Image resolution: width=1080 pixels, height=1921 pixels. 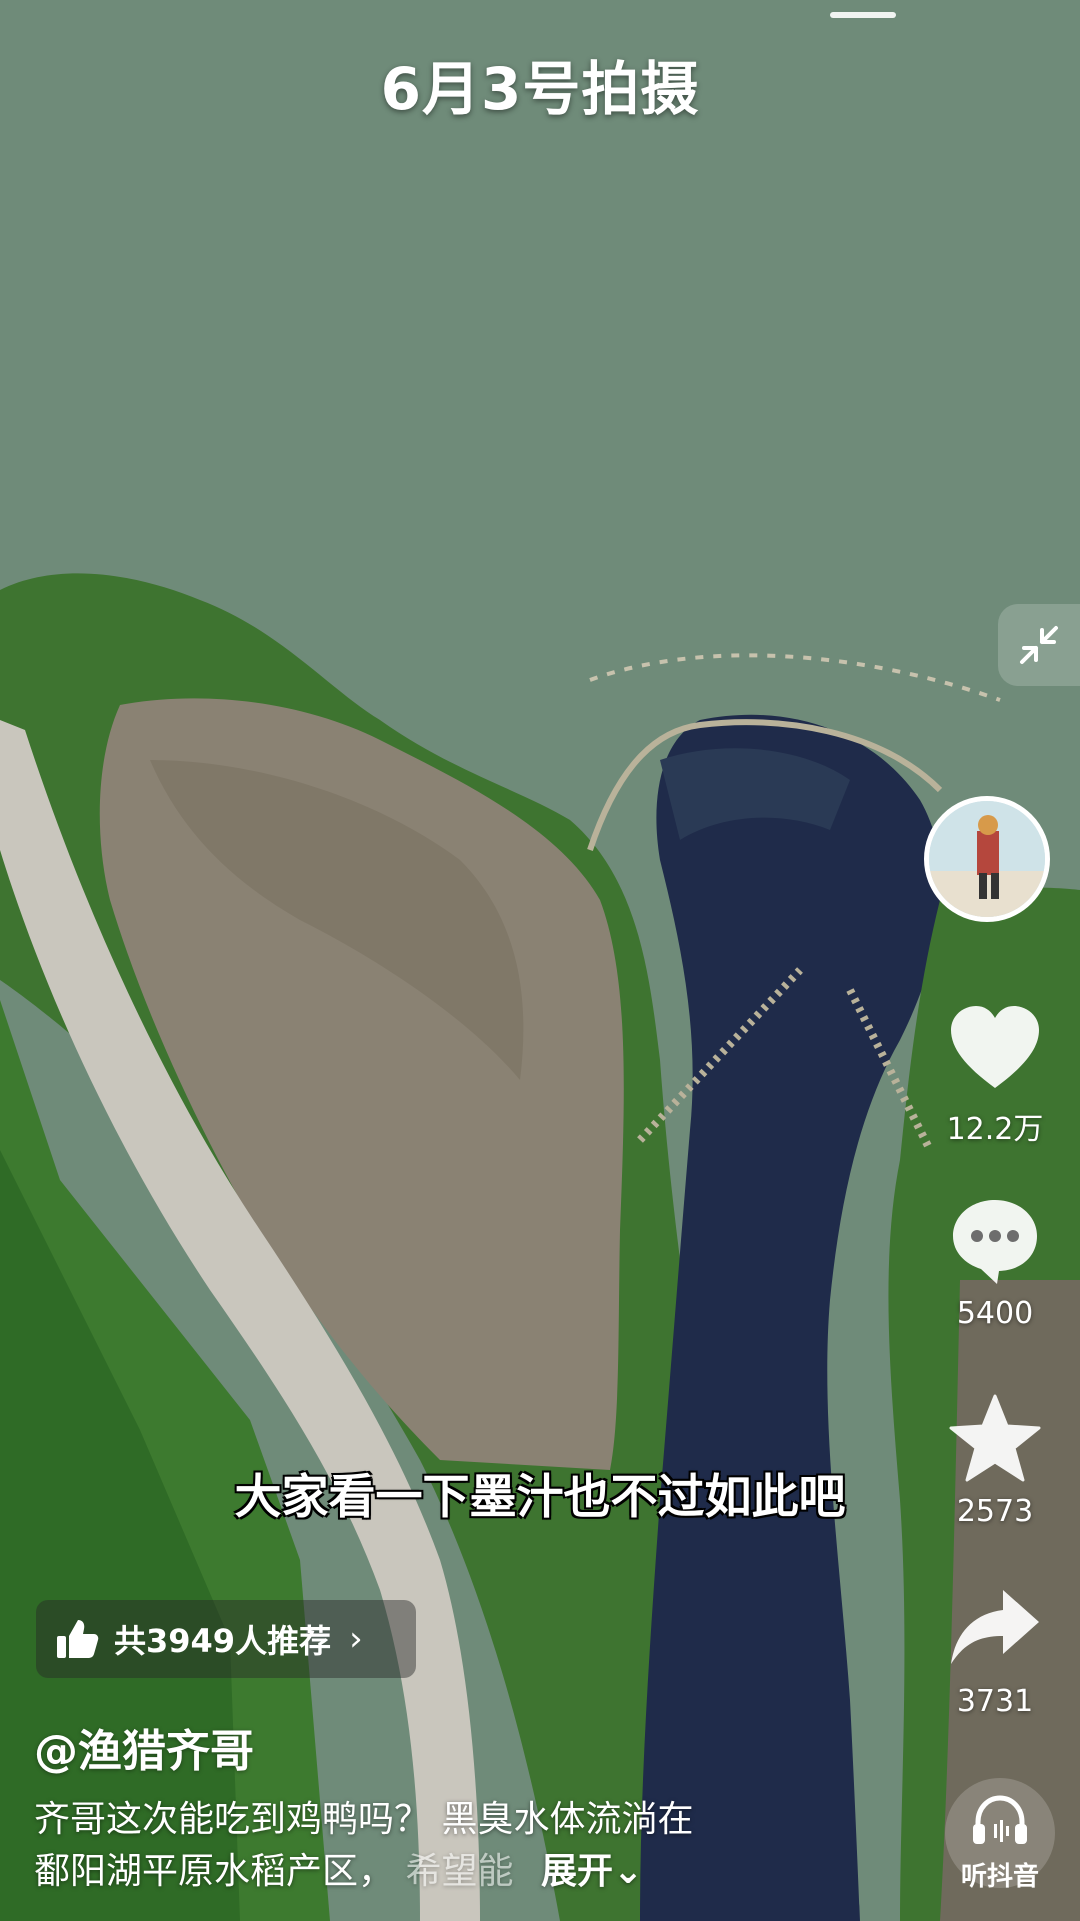 What do you see at coordinates (995, 1701) in the screenshot?
I see `share-count: 3731` at bounding box center [995, 1701].